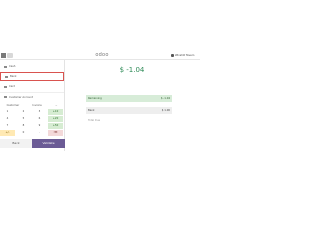 The width and height of the screenshot is (320, 240). I want to click on numpad-key-6: 6, so click(39, 119).